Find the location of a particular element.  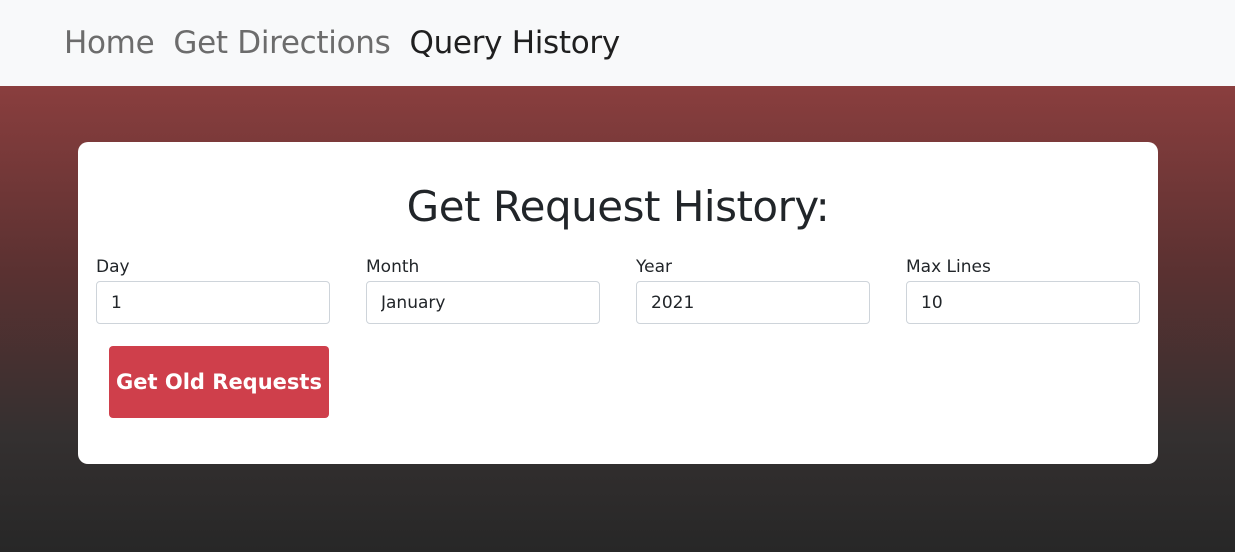

month-field-group: Month is located at coordinates (483, 290).